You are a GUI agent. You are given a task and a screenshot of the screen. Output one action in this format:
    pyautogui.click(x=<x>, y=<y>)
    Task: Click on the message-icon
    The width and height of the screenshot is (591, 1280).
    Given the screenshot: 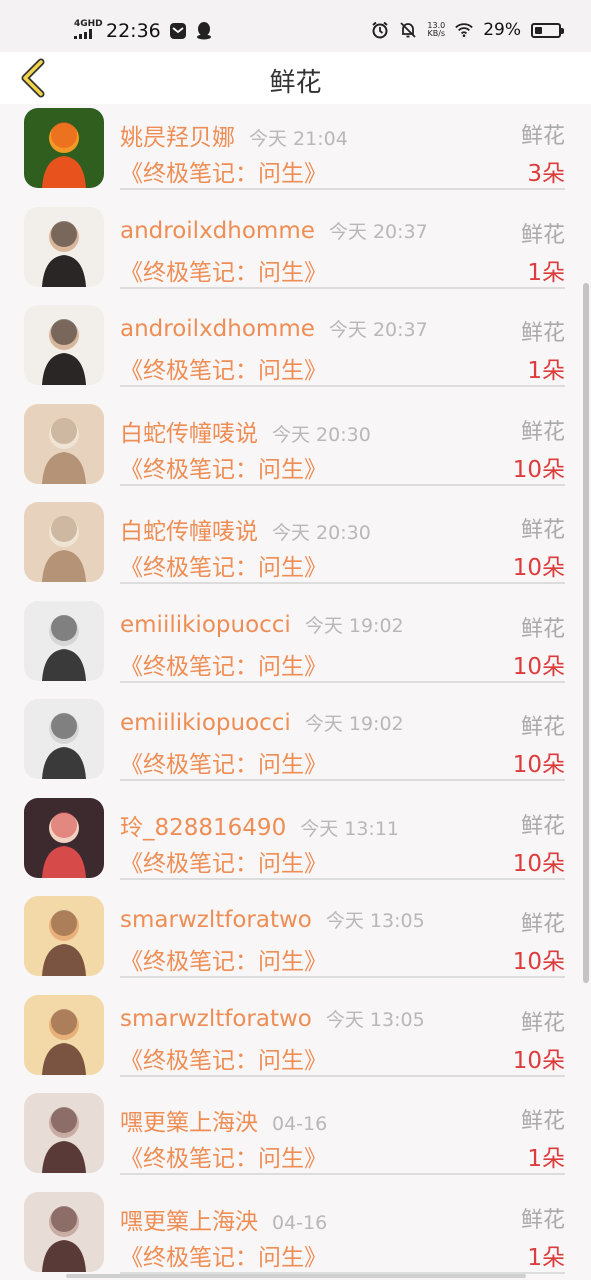 What is the action you would take?
    pyautogui.click(x=178, y=31)
    